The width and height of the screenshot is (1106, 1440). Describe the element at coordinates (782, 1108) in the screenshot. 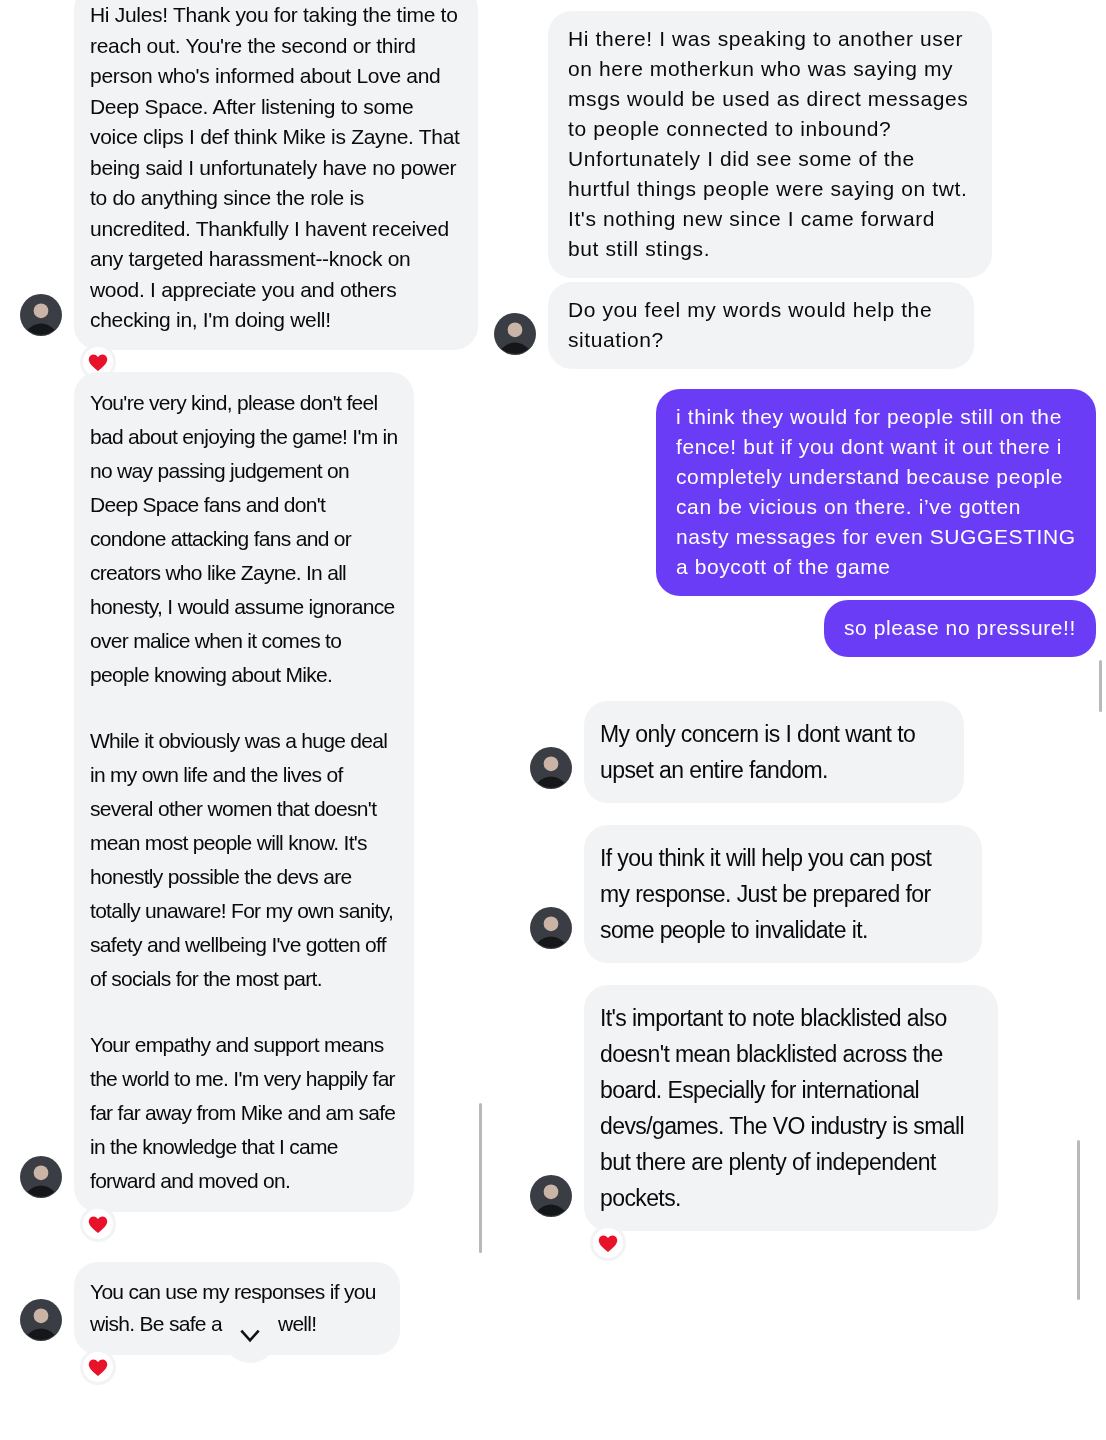

I see `message-text: It's important to note blacklisted also doesn't mean blacklisted across the board. Especially for international devs/games. The VO industry is small but there are plenty of independent pockets.` at that location.